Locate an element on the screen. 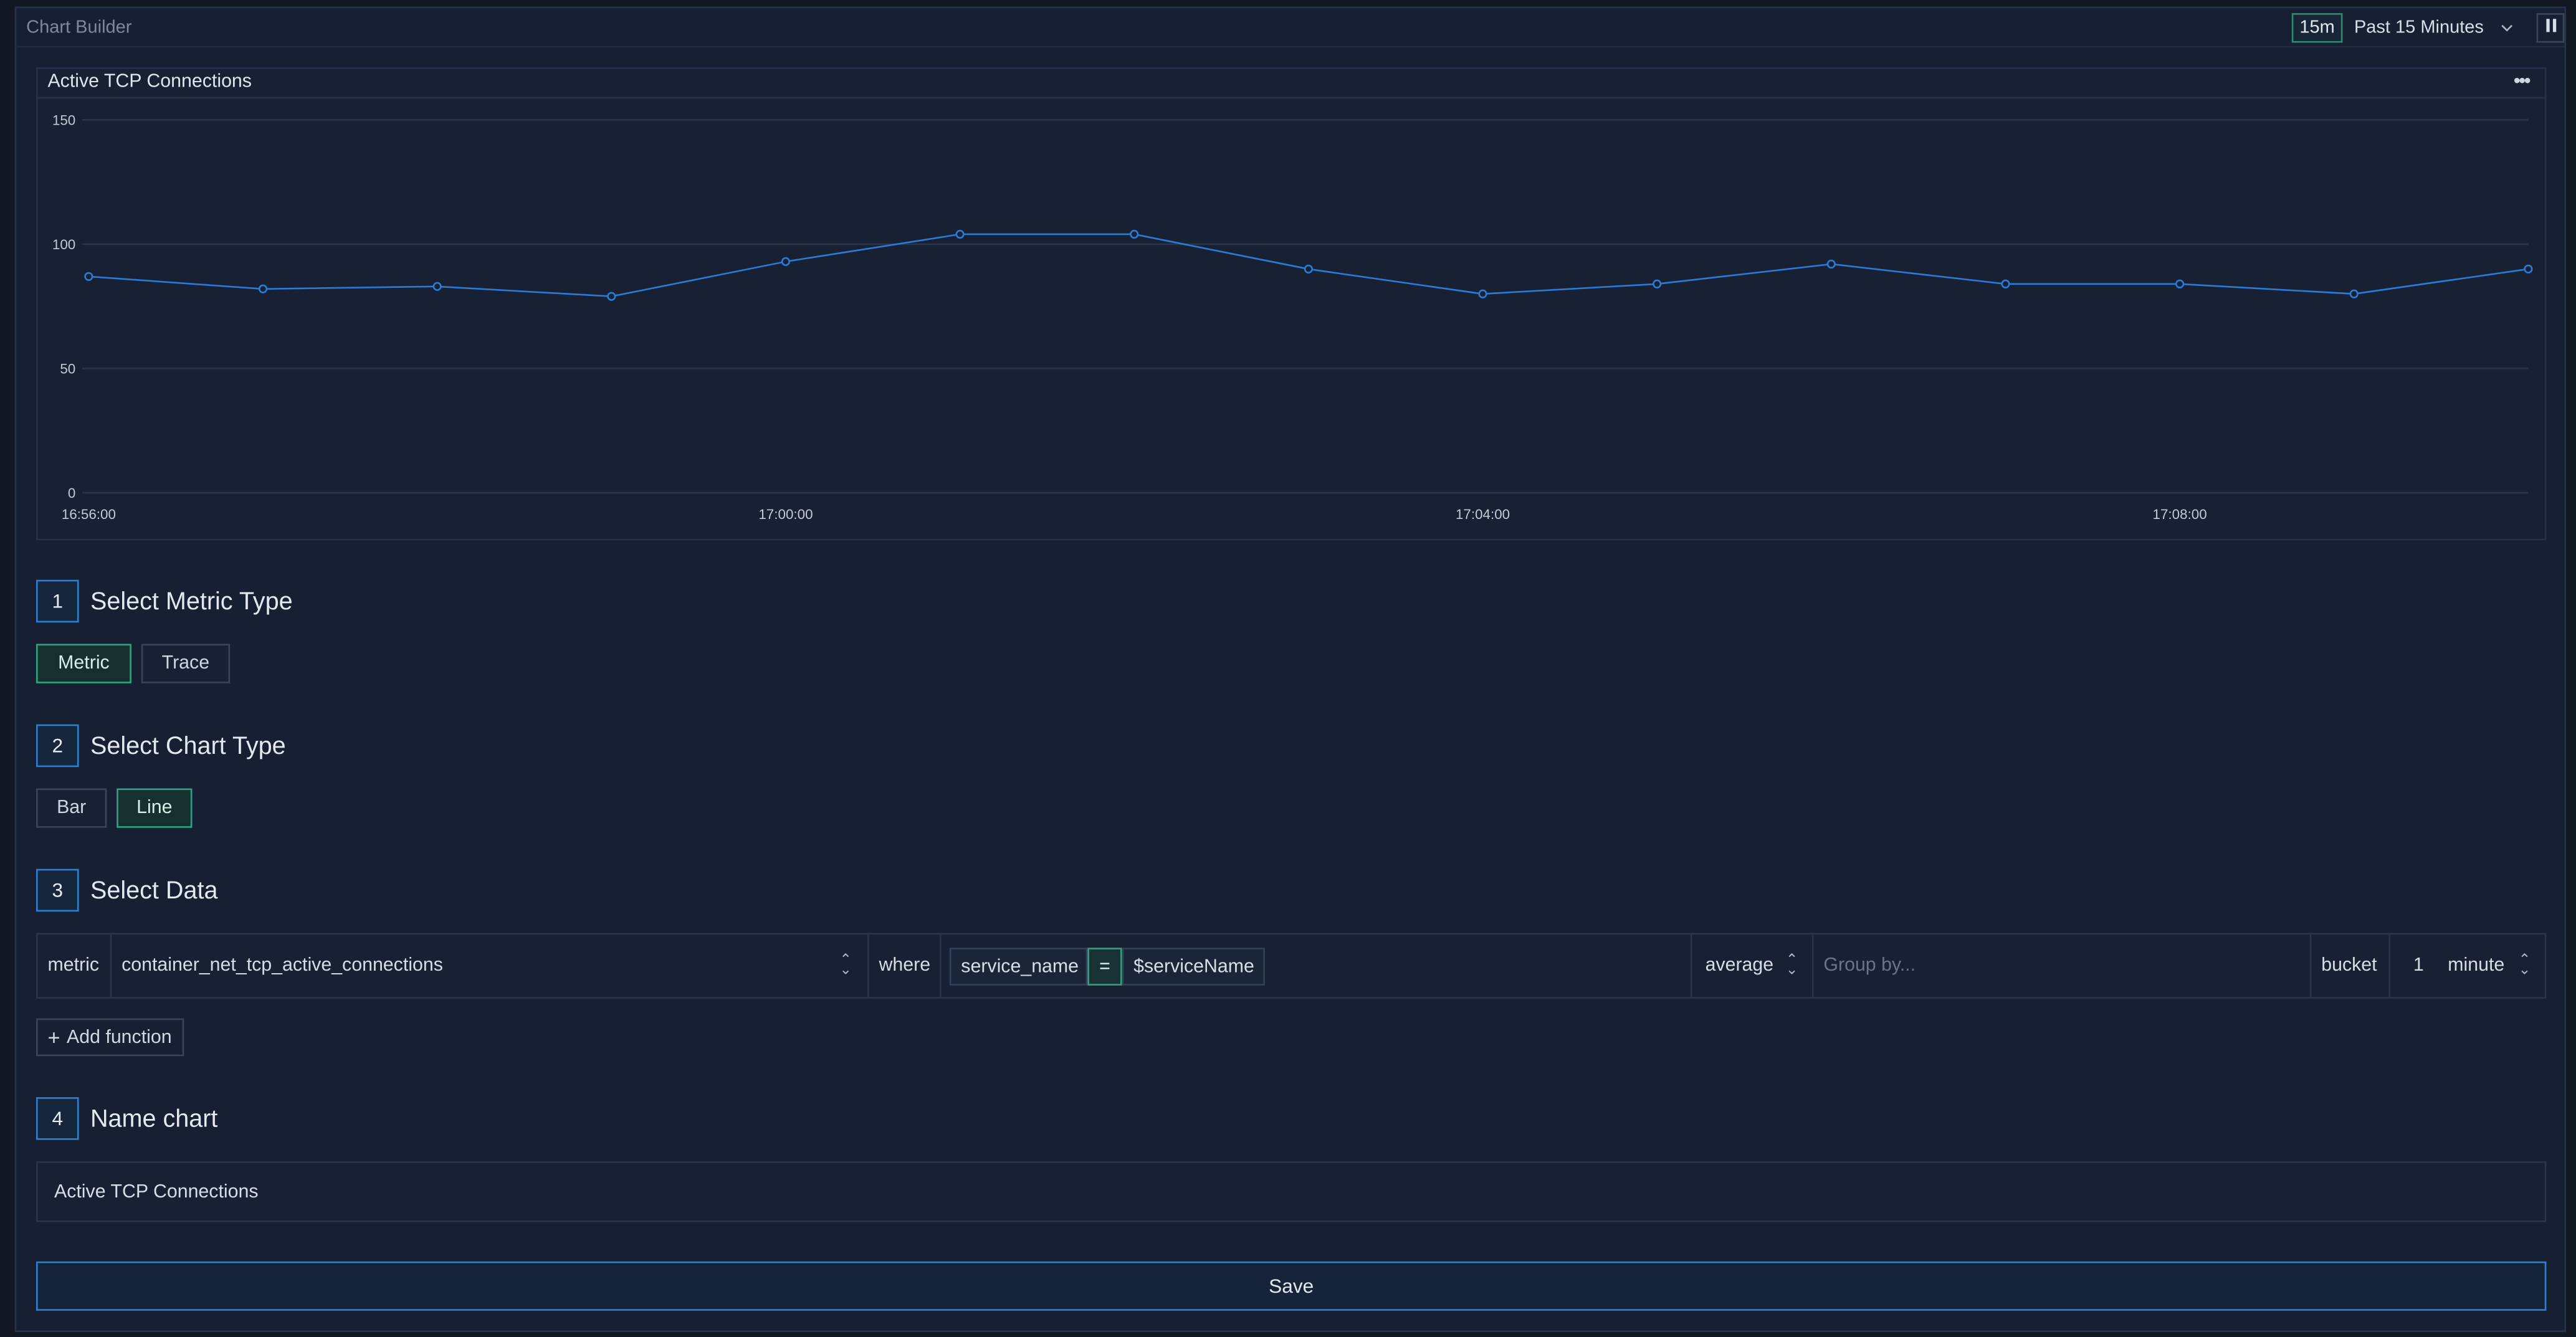 The image size is (2576, 1337). filter-value-chip: $serviceName is located at coordinates (1194, 967).